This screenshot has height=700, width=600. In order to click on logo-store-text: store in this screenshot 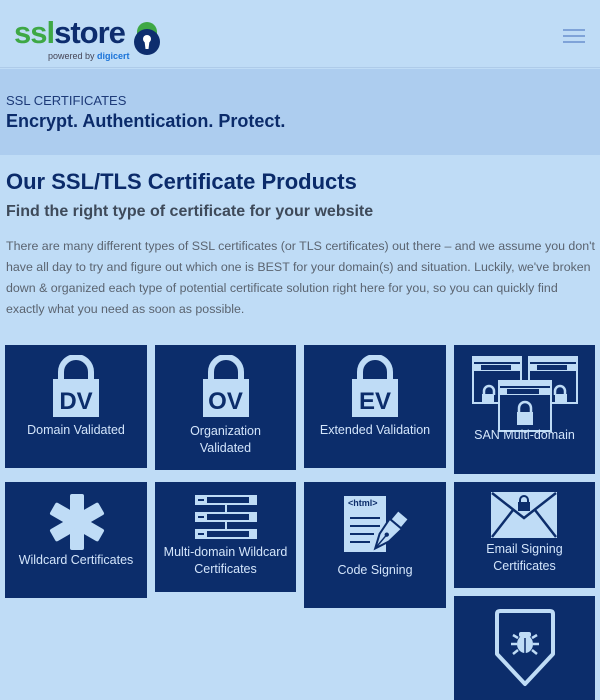, I will do `click(90, 32)`.